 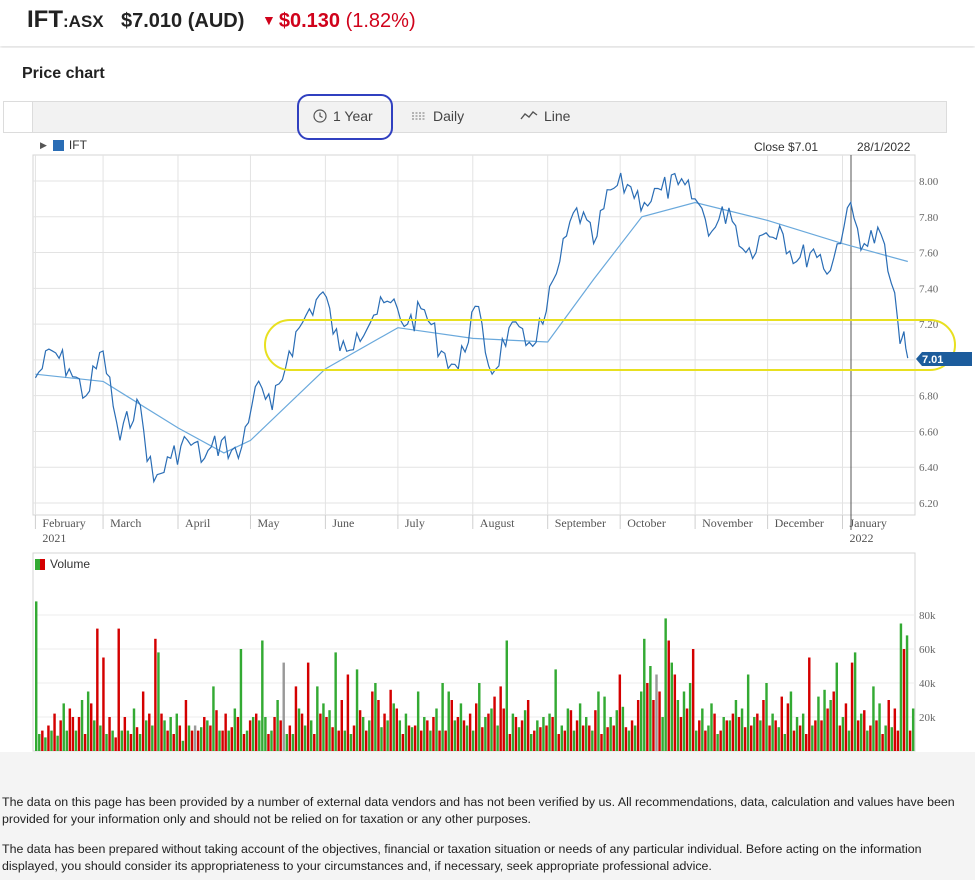 What do you see at coordinates (868, 523) in the screenshot?
I see `price-x-tick: January` at bounding box center [868, 523].